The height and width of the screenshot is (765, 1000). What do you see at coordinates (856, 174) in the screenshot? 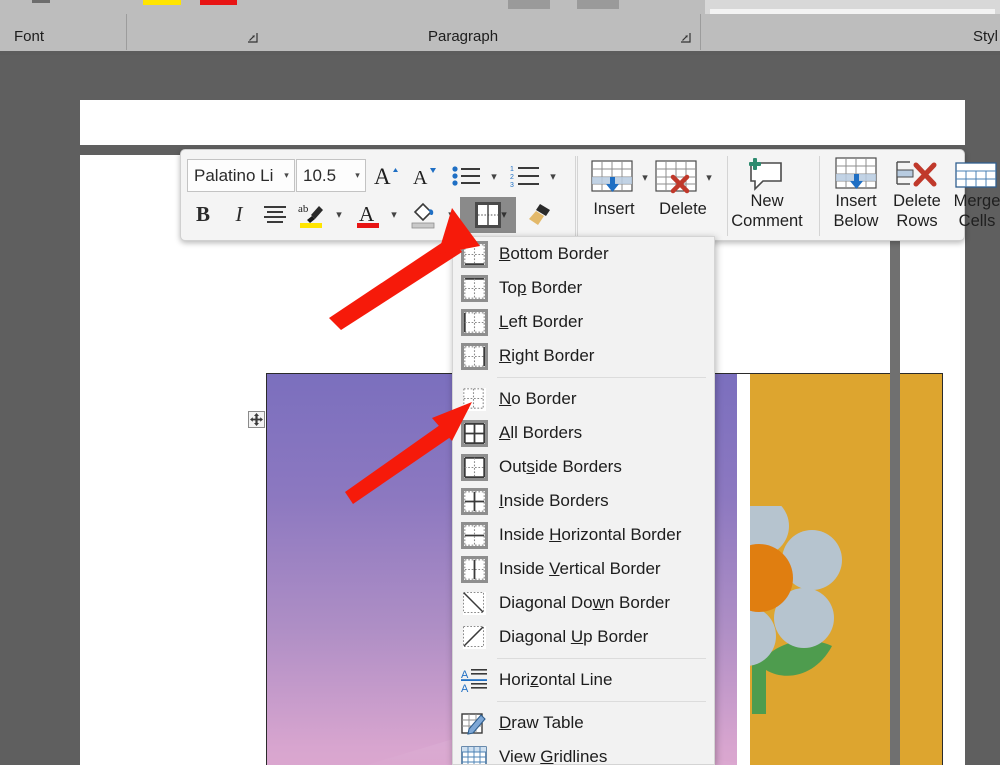
I see `insert-below-icon` at bounding box center [856, 174].